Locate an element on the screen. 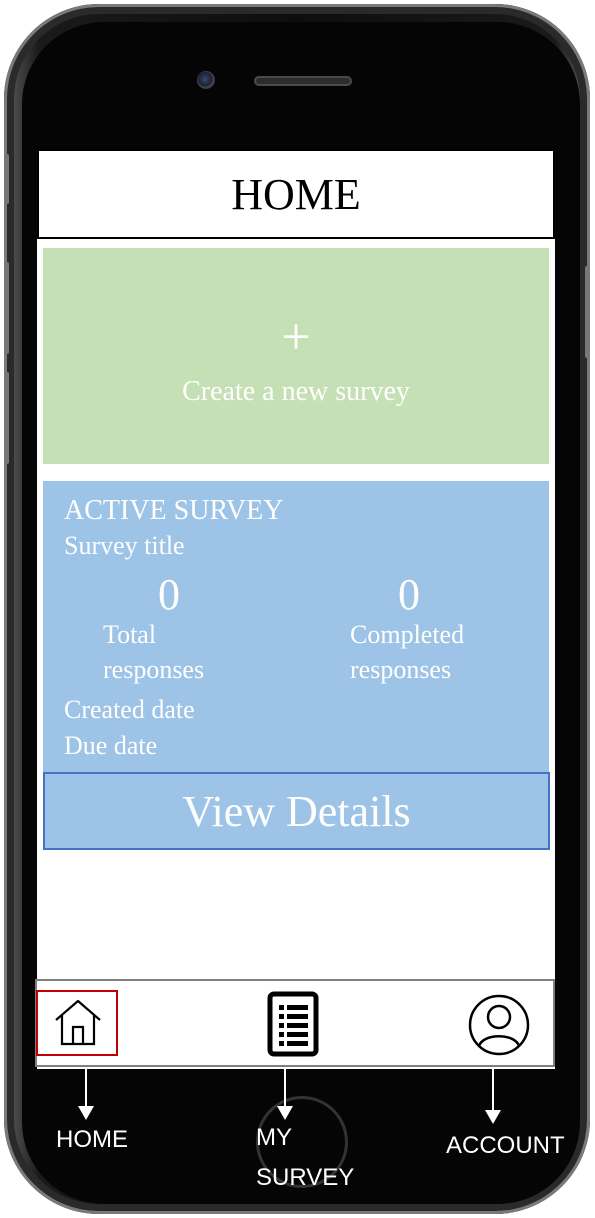 This screenshot has height=1218, width=595. tab-my-survey is located at coordinates (297, 1025).